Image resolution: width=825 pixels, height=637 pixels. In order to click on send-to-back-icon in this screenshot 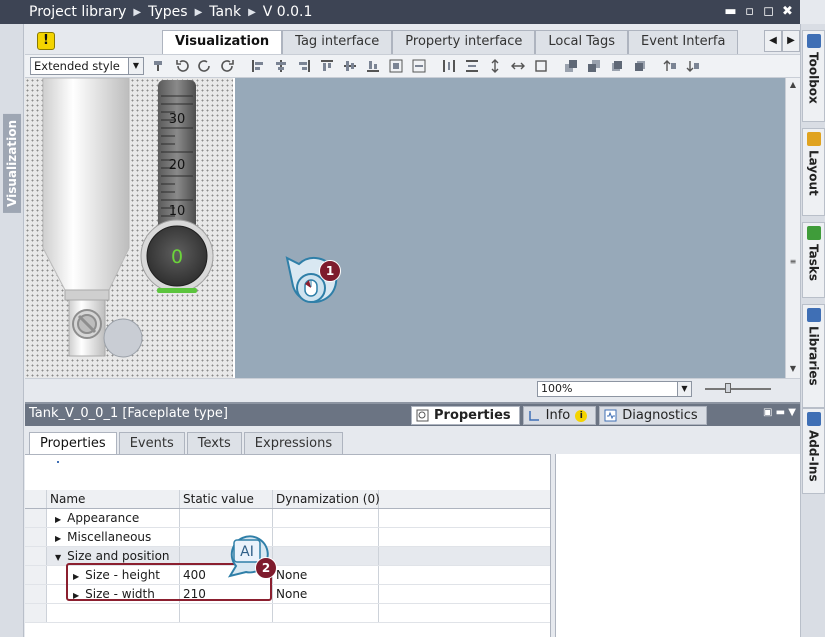, I will do `click(594, 66)`.